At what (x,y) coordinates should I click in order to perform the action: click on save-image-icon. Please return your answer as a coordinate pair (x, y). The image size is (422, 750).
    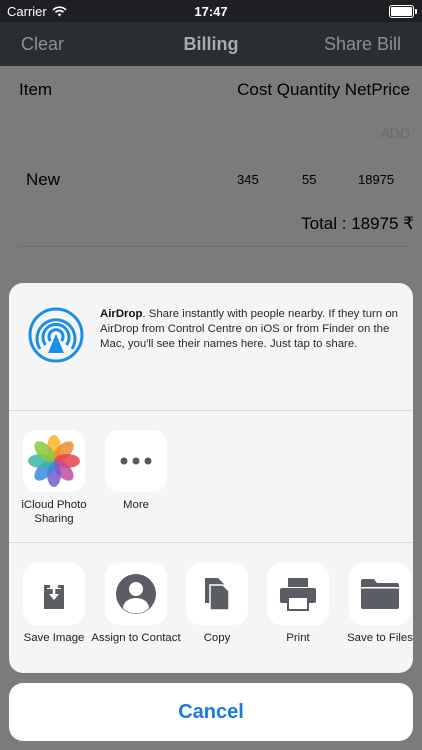
    Looking at the image, I should click on (54, 594).